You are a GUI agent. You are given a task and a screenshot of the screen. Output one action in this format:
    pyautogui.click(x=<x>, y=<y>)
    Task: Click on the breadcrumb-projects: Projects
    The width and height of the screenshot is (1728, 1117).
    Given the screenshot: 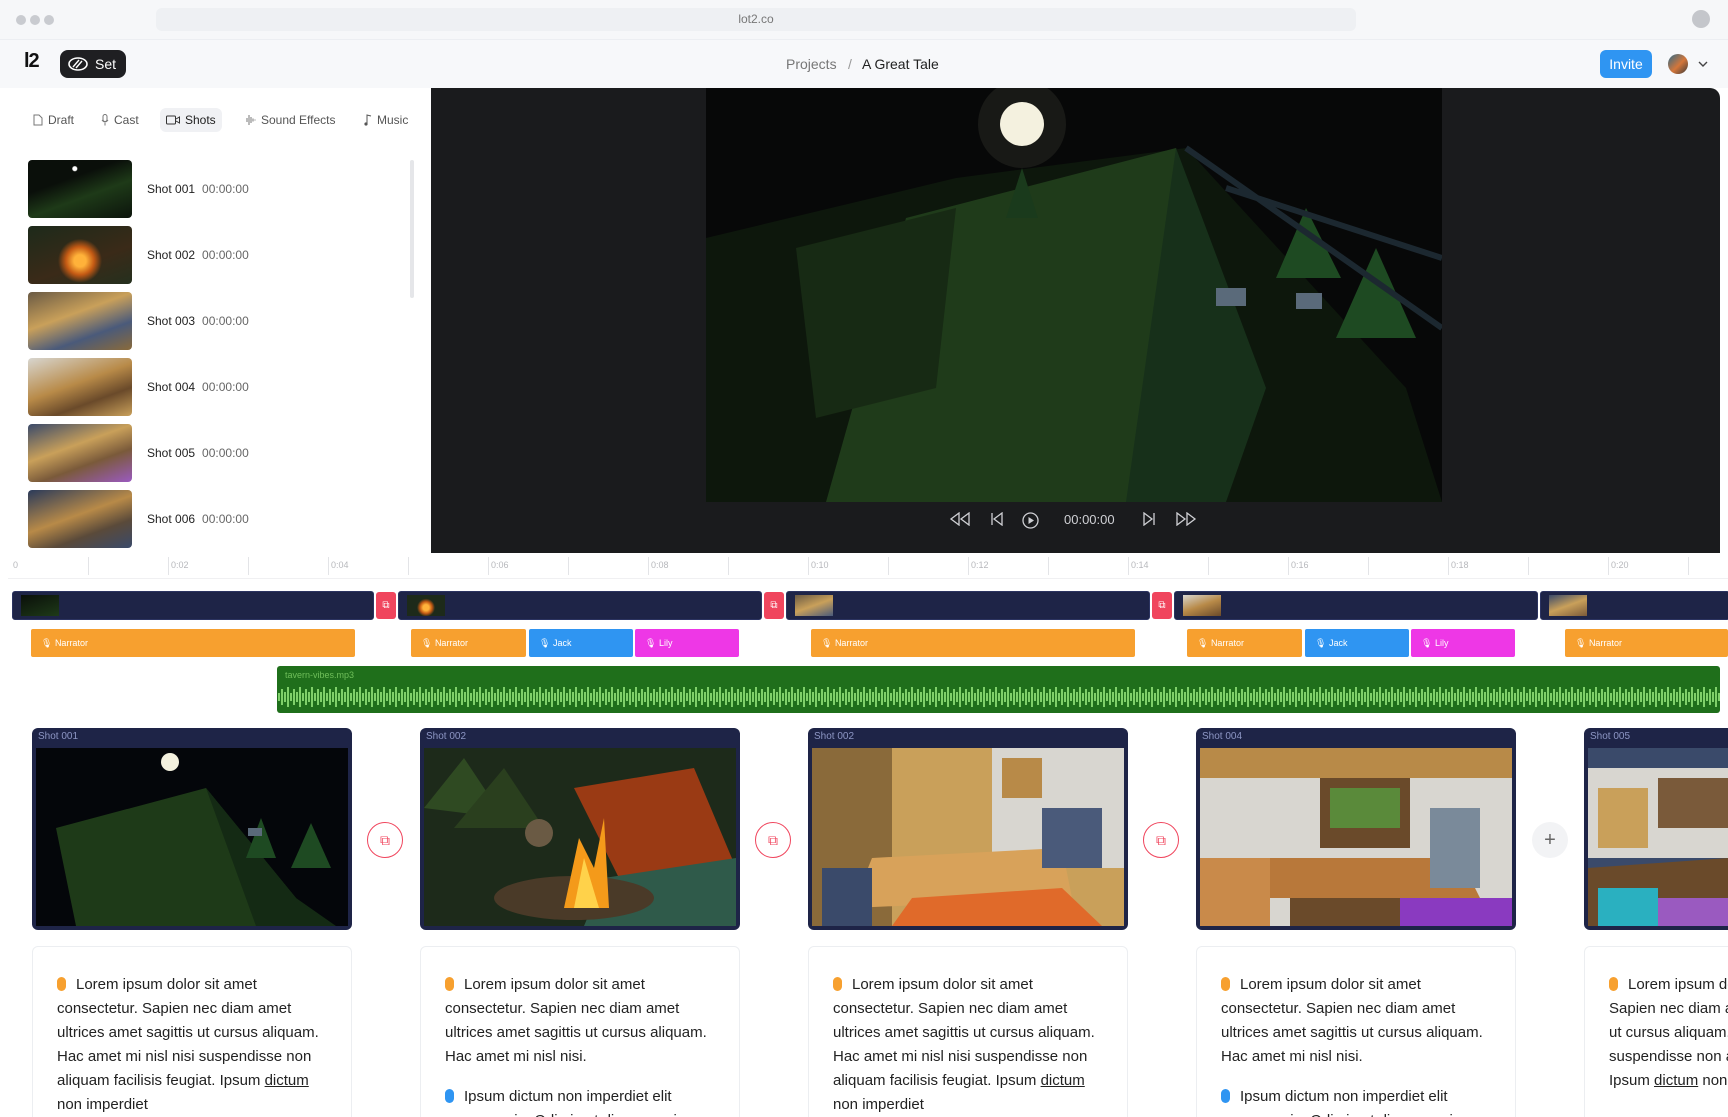 What is the action you would take?
    pyautogui.click(x=811, y=64)
    